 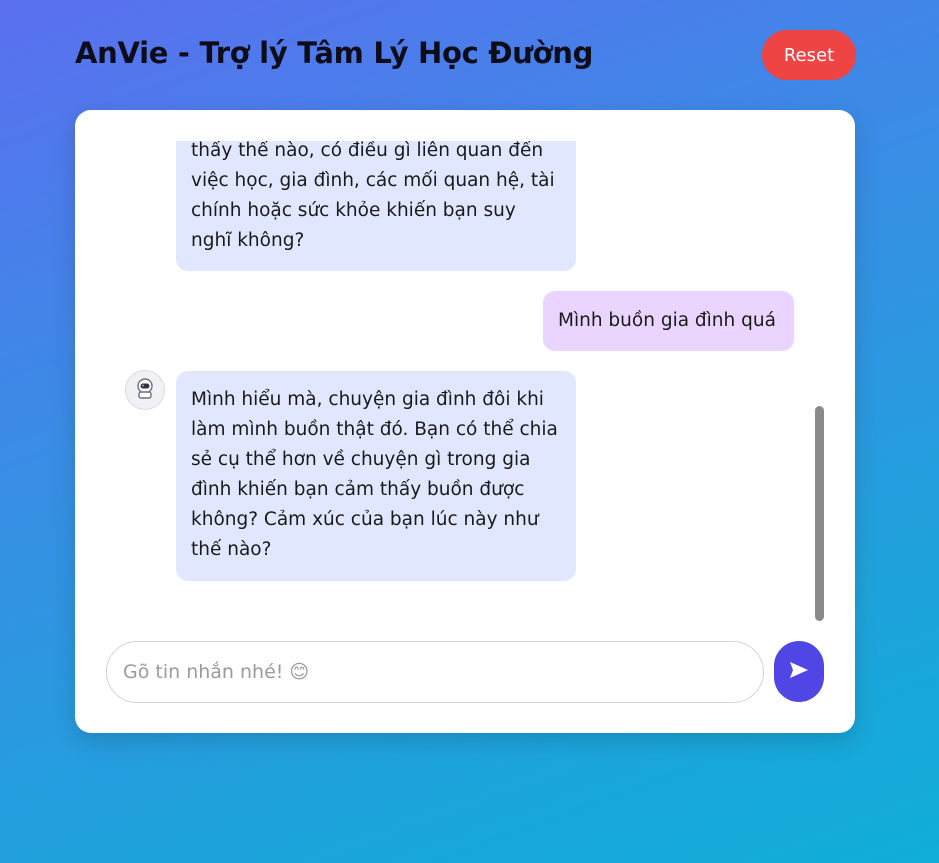 I want to click on send-icon, so click(x=799, y=671).